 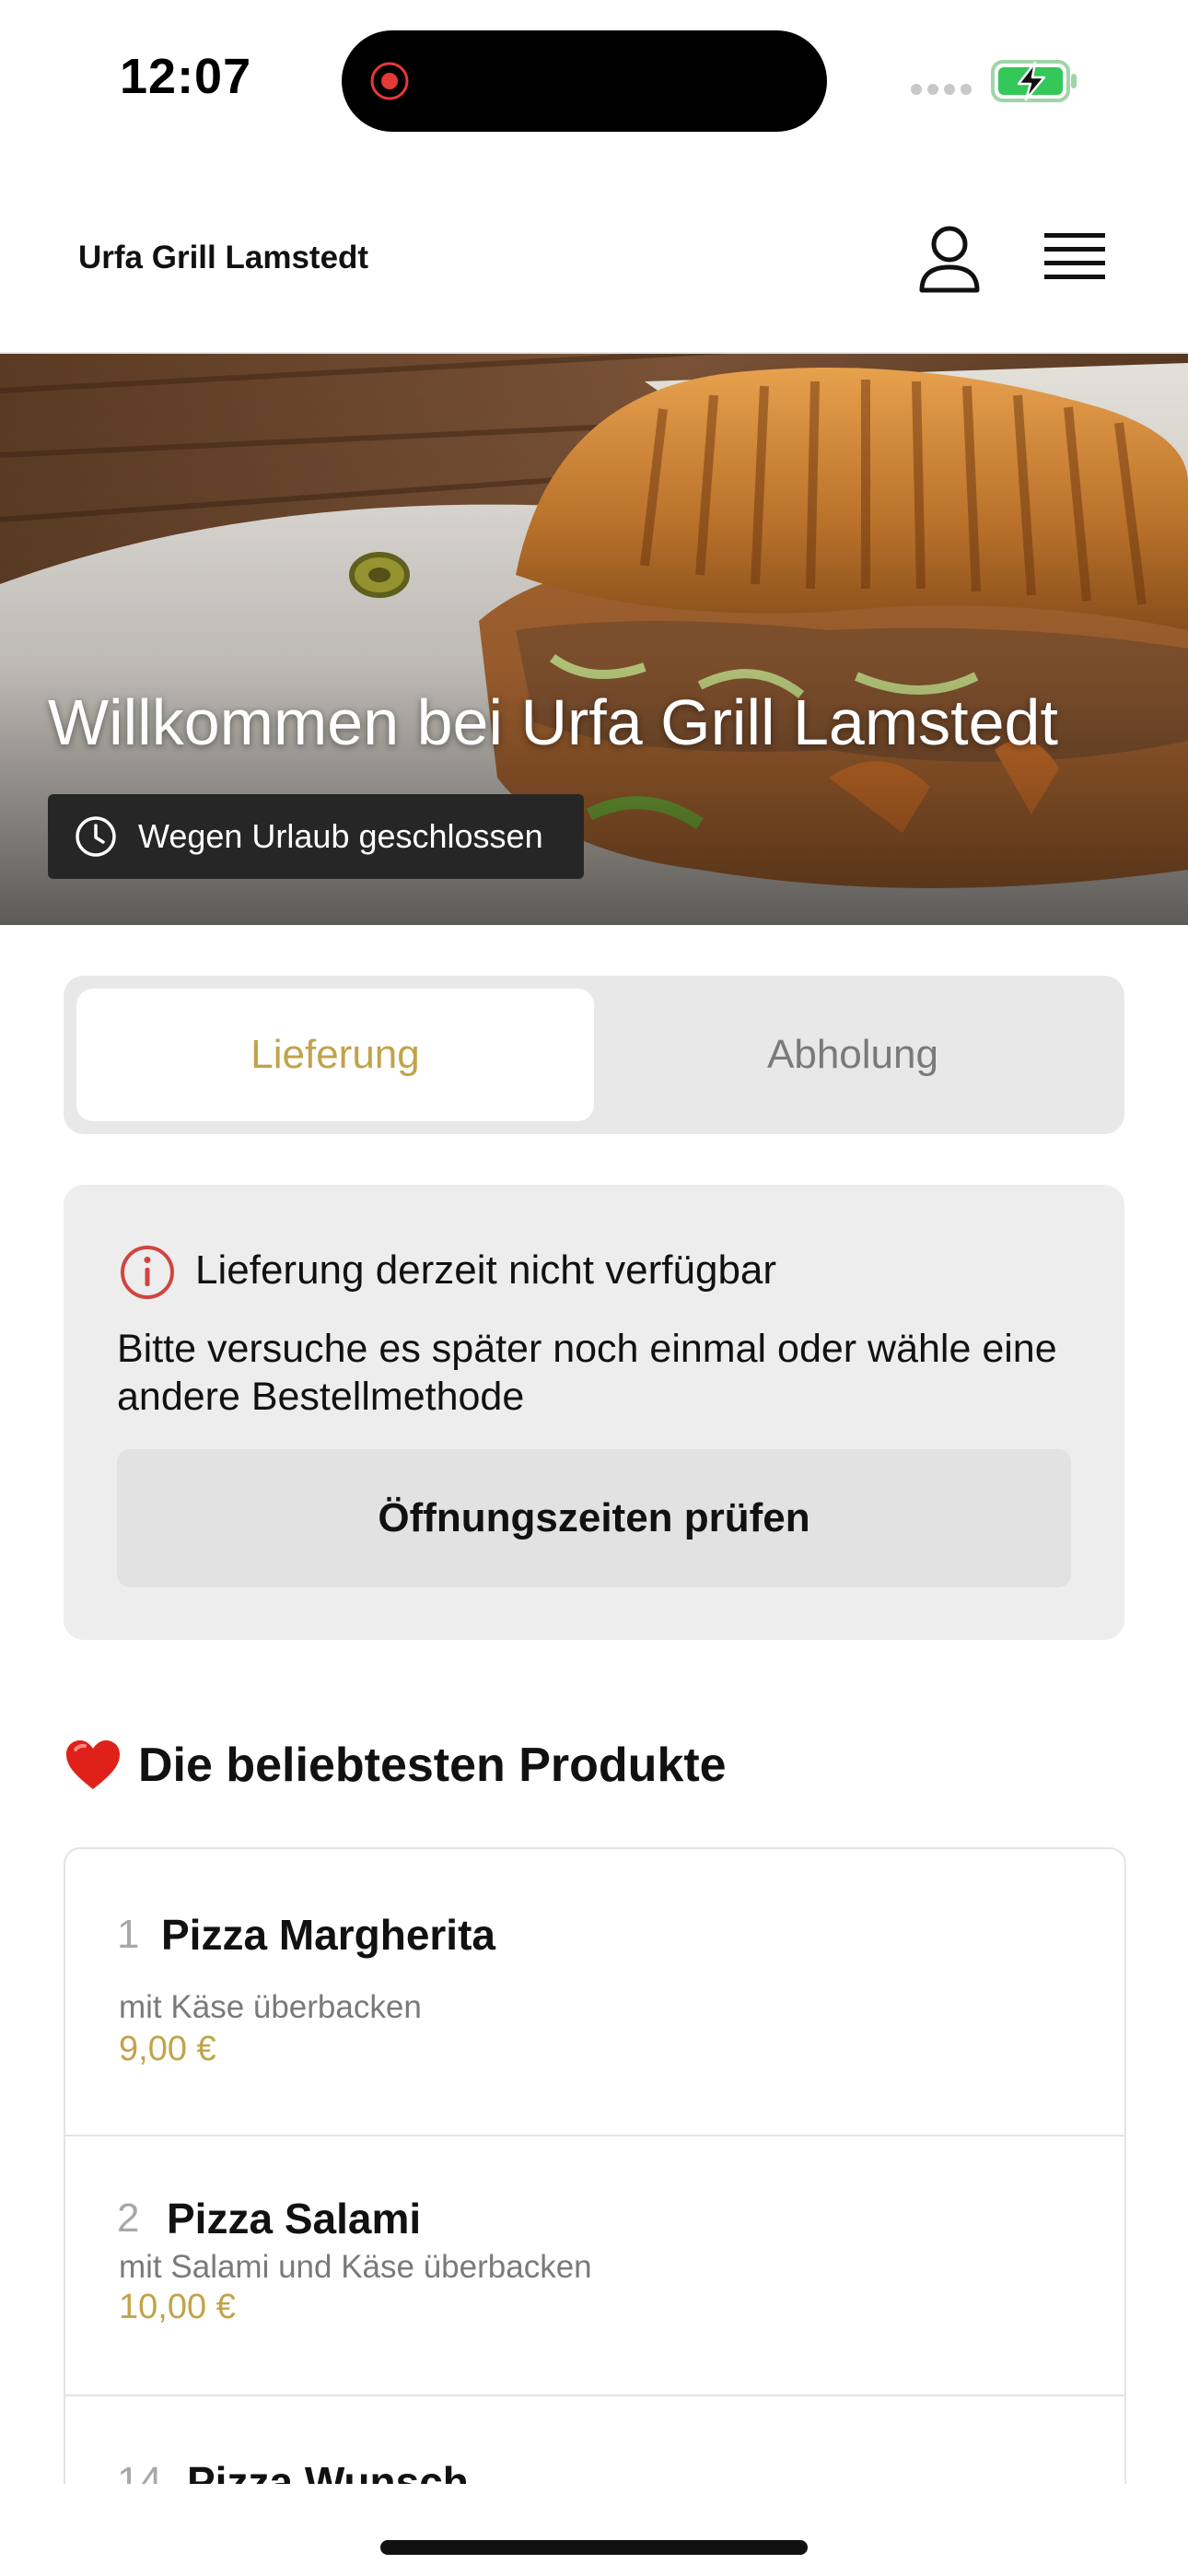 I want to click on closed-status-text: Wegen Urlaub geschlossen, so click(x=340, y=836).